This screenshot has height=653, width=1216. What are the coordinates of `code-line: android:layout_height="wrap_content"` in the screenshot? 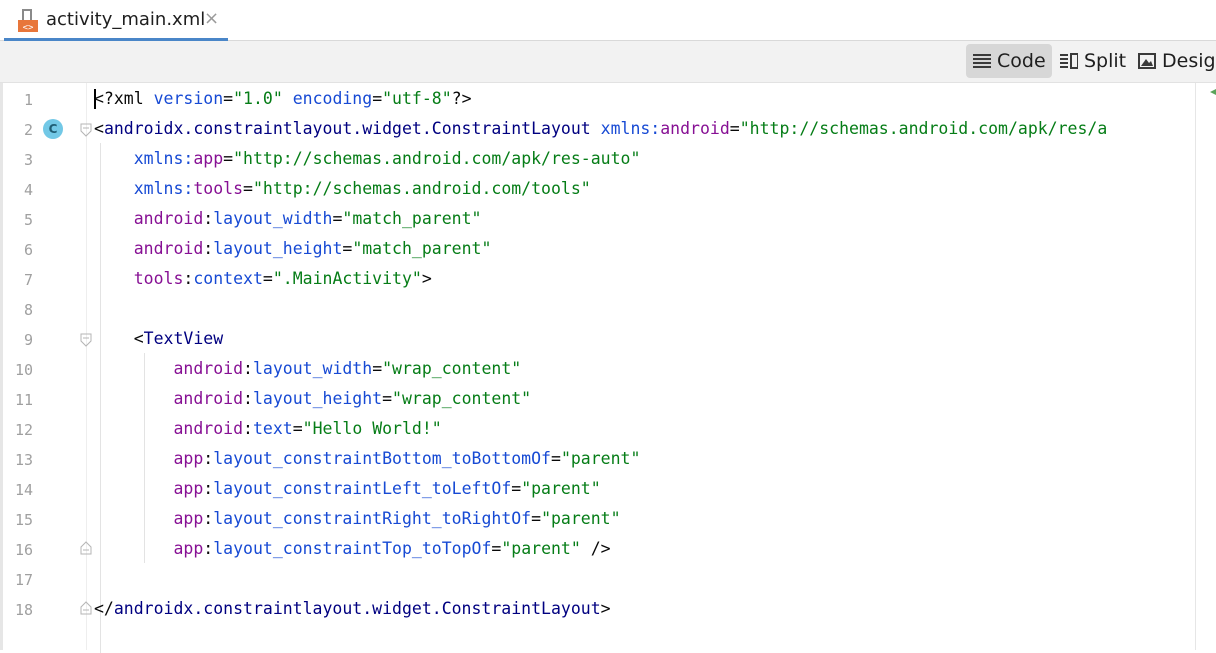 It's located at (312, 399).